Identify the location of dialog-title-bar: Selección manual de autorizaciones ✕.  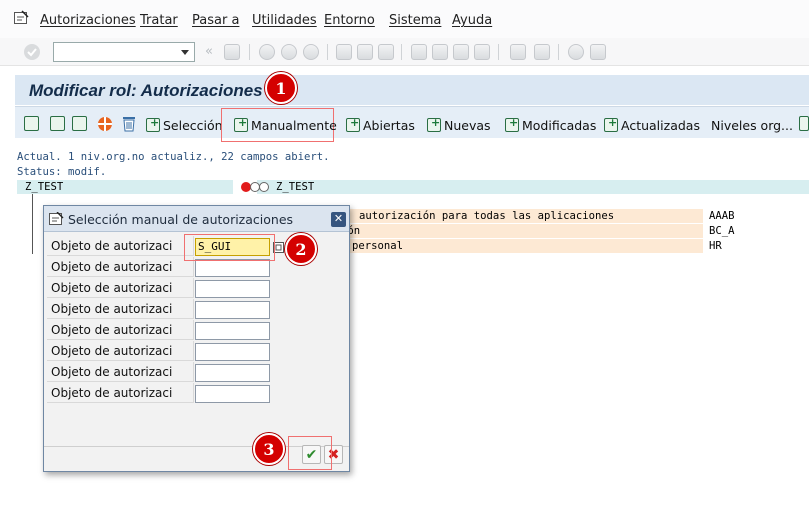
(196, 219).